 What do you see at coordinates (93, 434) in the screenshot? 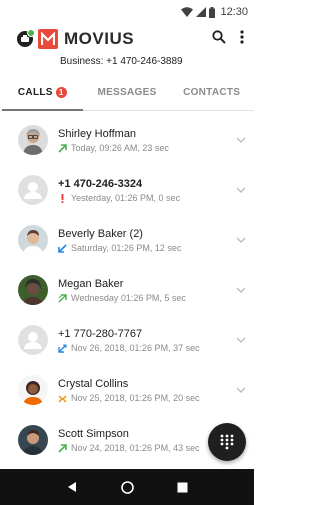
I see `call-name: Scott Simpson` at bounding box center [93, 434].